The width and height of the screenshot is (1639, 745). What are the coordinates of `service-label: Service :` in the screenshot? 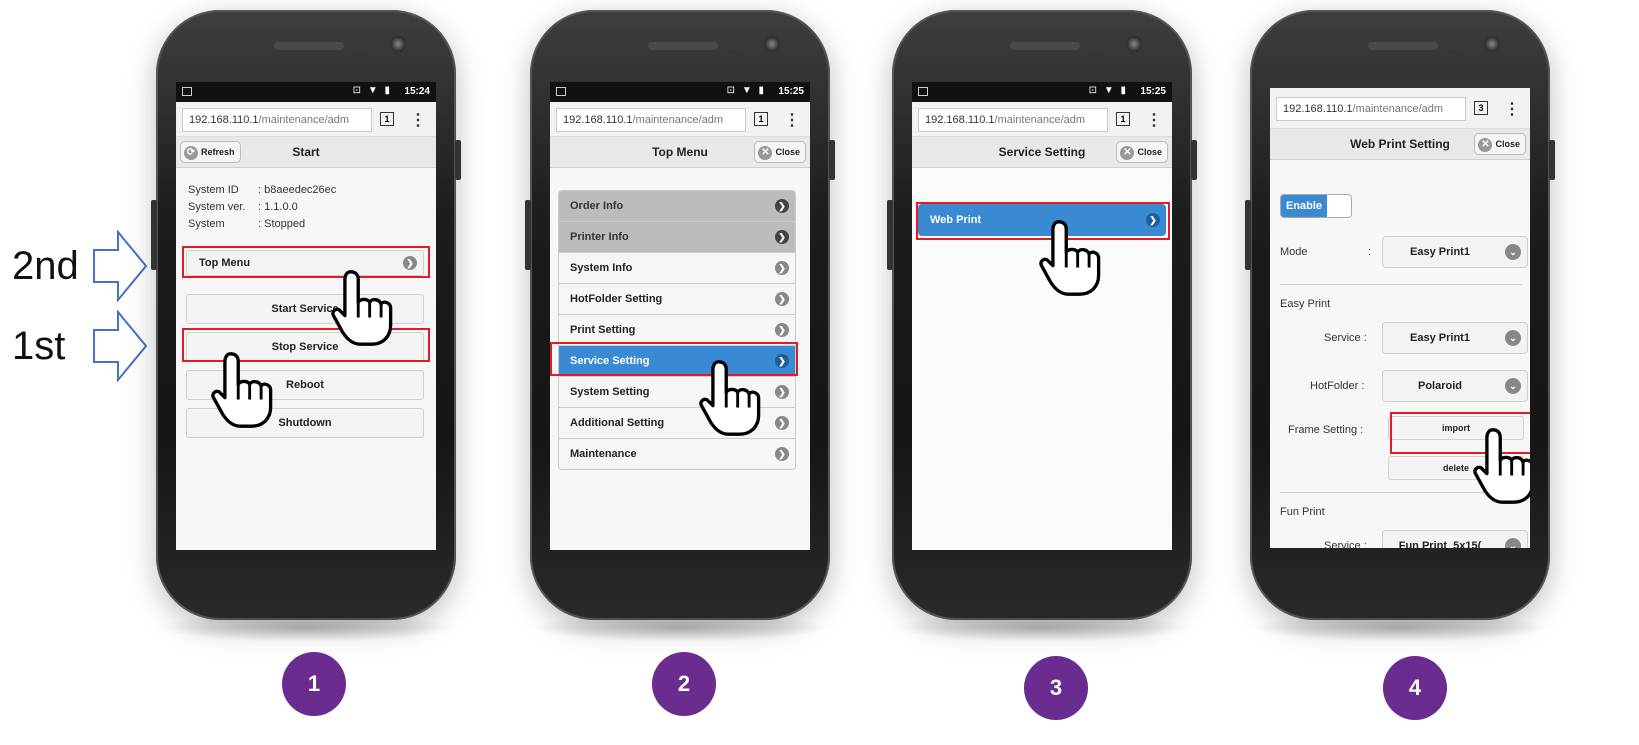 It's located at (1345, 338).